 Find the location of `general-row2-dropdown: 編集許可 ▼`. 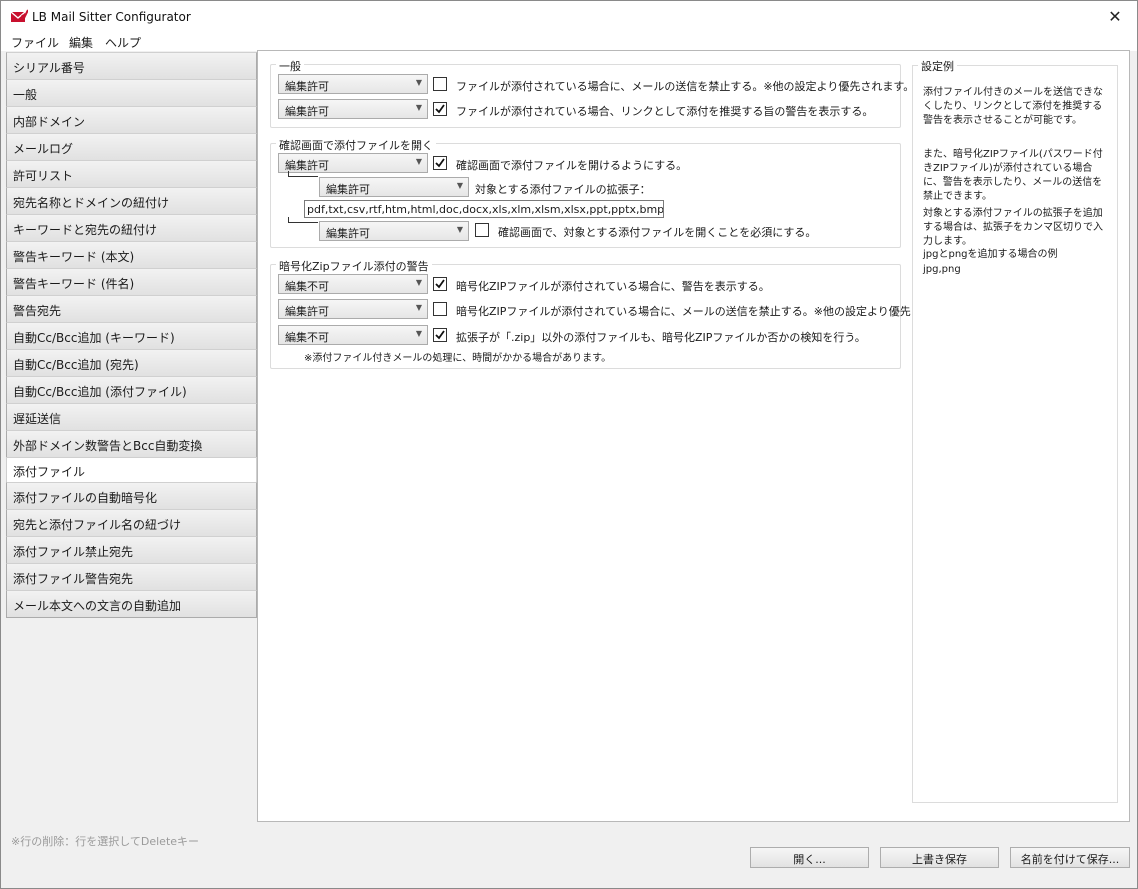

general-row2-dropdown: 編集許可 ▼ is located at coordinates (353, 109).